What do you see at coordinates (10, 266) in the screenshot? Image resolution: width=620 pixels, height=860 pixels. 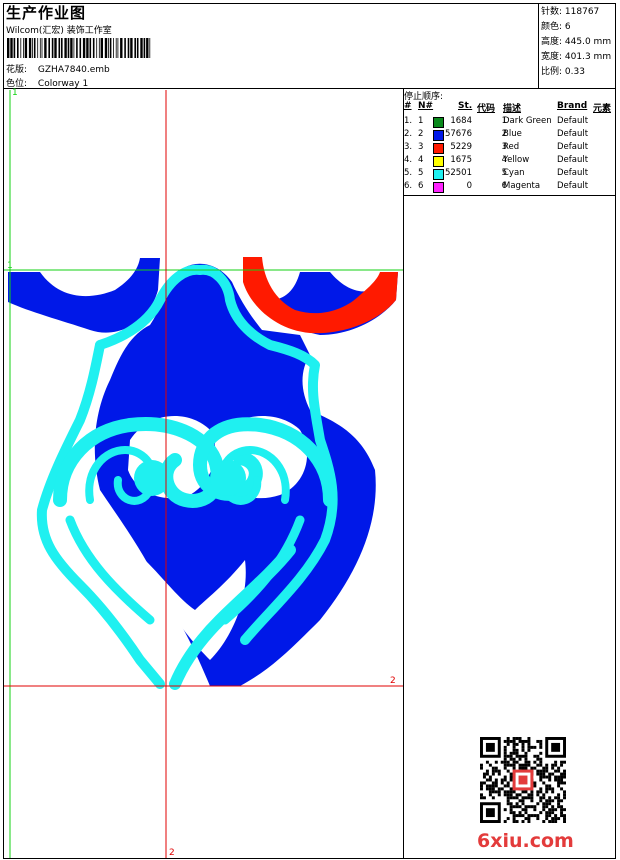 I see `green-left-marker: 1` at bounding box center [10, 266].